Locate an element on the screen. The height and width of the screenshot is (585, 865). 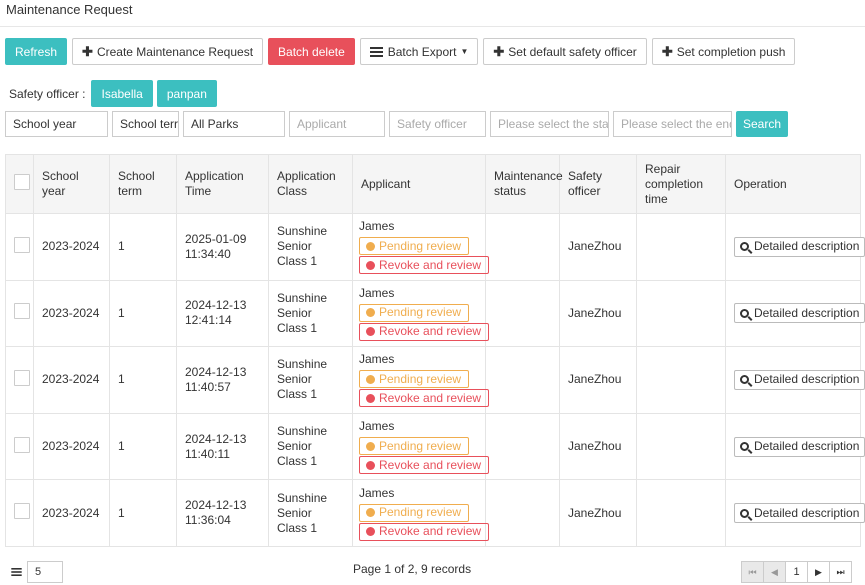
header-repair-completion-time: Repair completion time is located at coordinates (681, 184).